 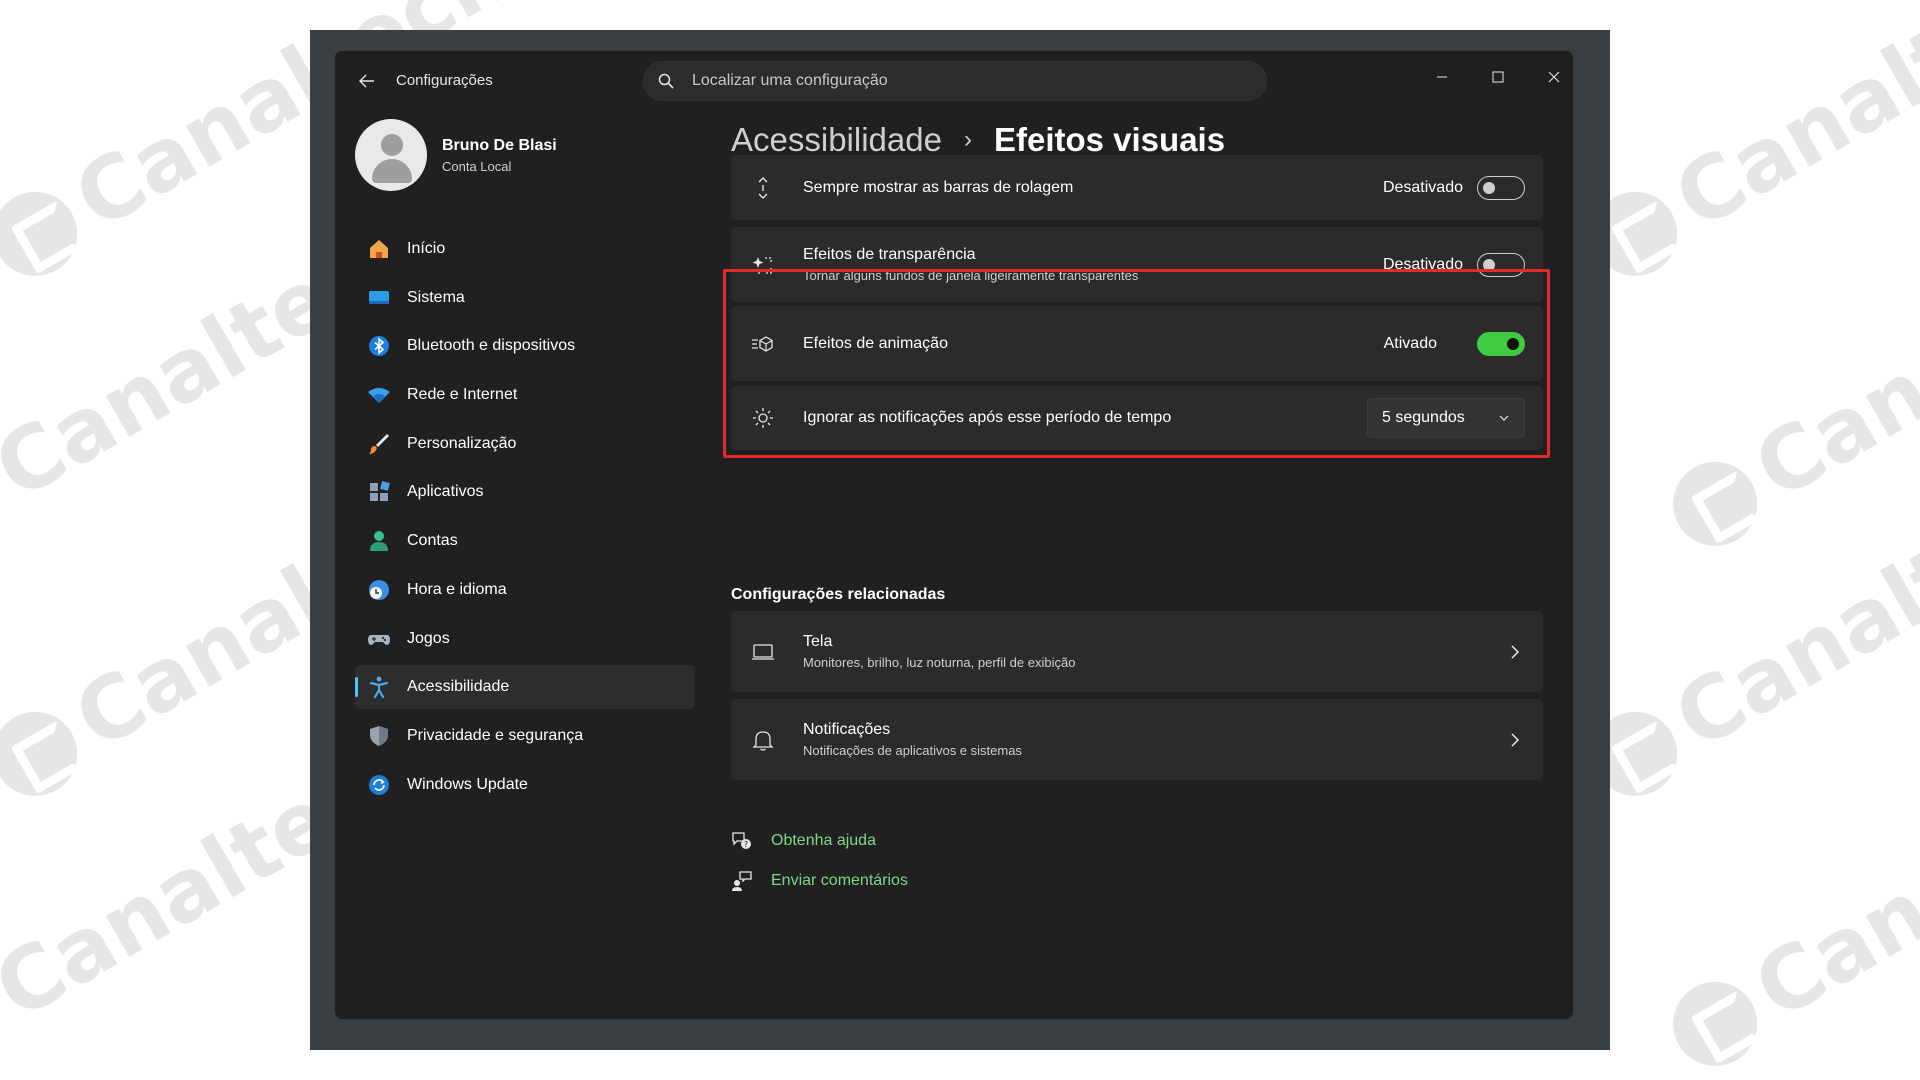 I want to click on sidebar-item-rede: Rede e Internet, so click(x=525, y=395).